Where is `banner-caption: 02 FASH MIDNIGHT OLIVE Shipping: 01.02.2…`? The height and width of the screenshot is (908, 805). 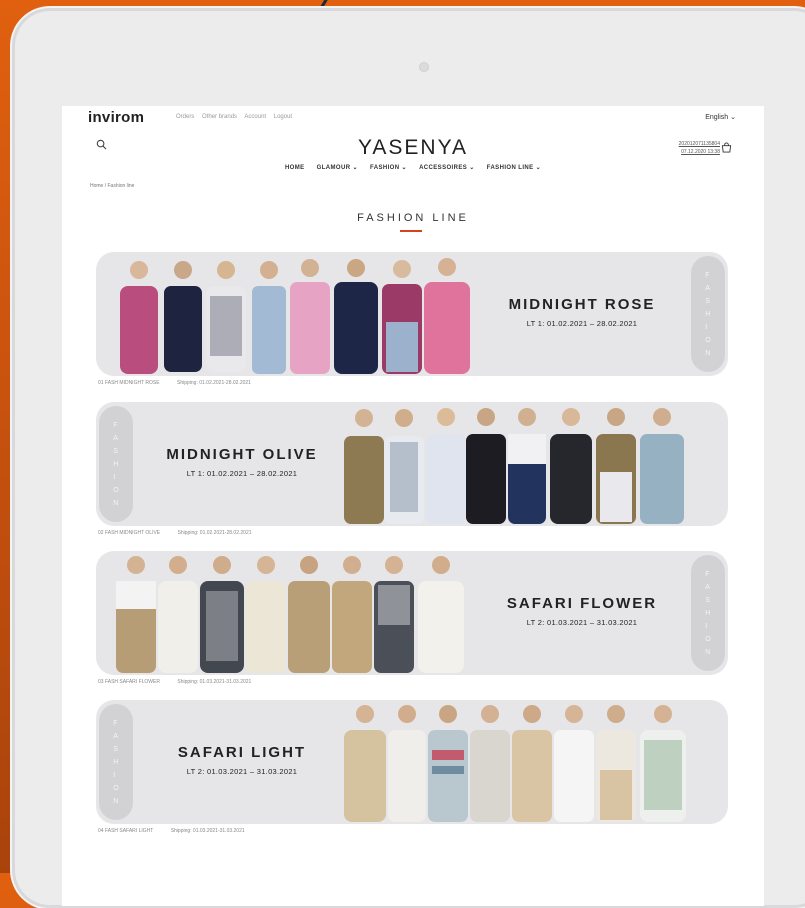 banner-caption: 02 FASH MIDNIGHT OLIVE Shipping: 01.02.2… is located at coordinates (183, 533).